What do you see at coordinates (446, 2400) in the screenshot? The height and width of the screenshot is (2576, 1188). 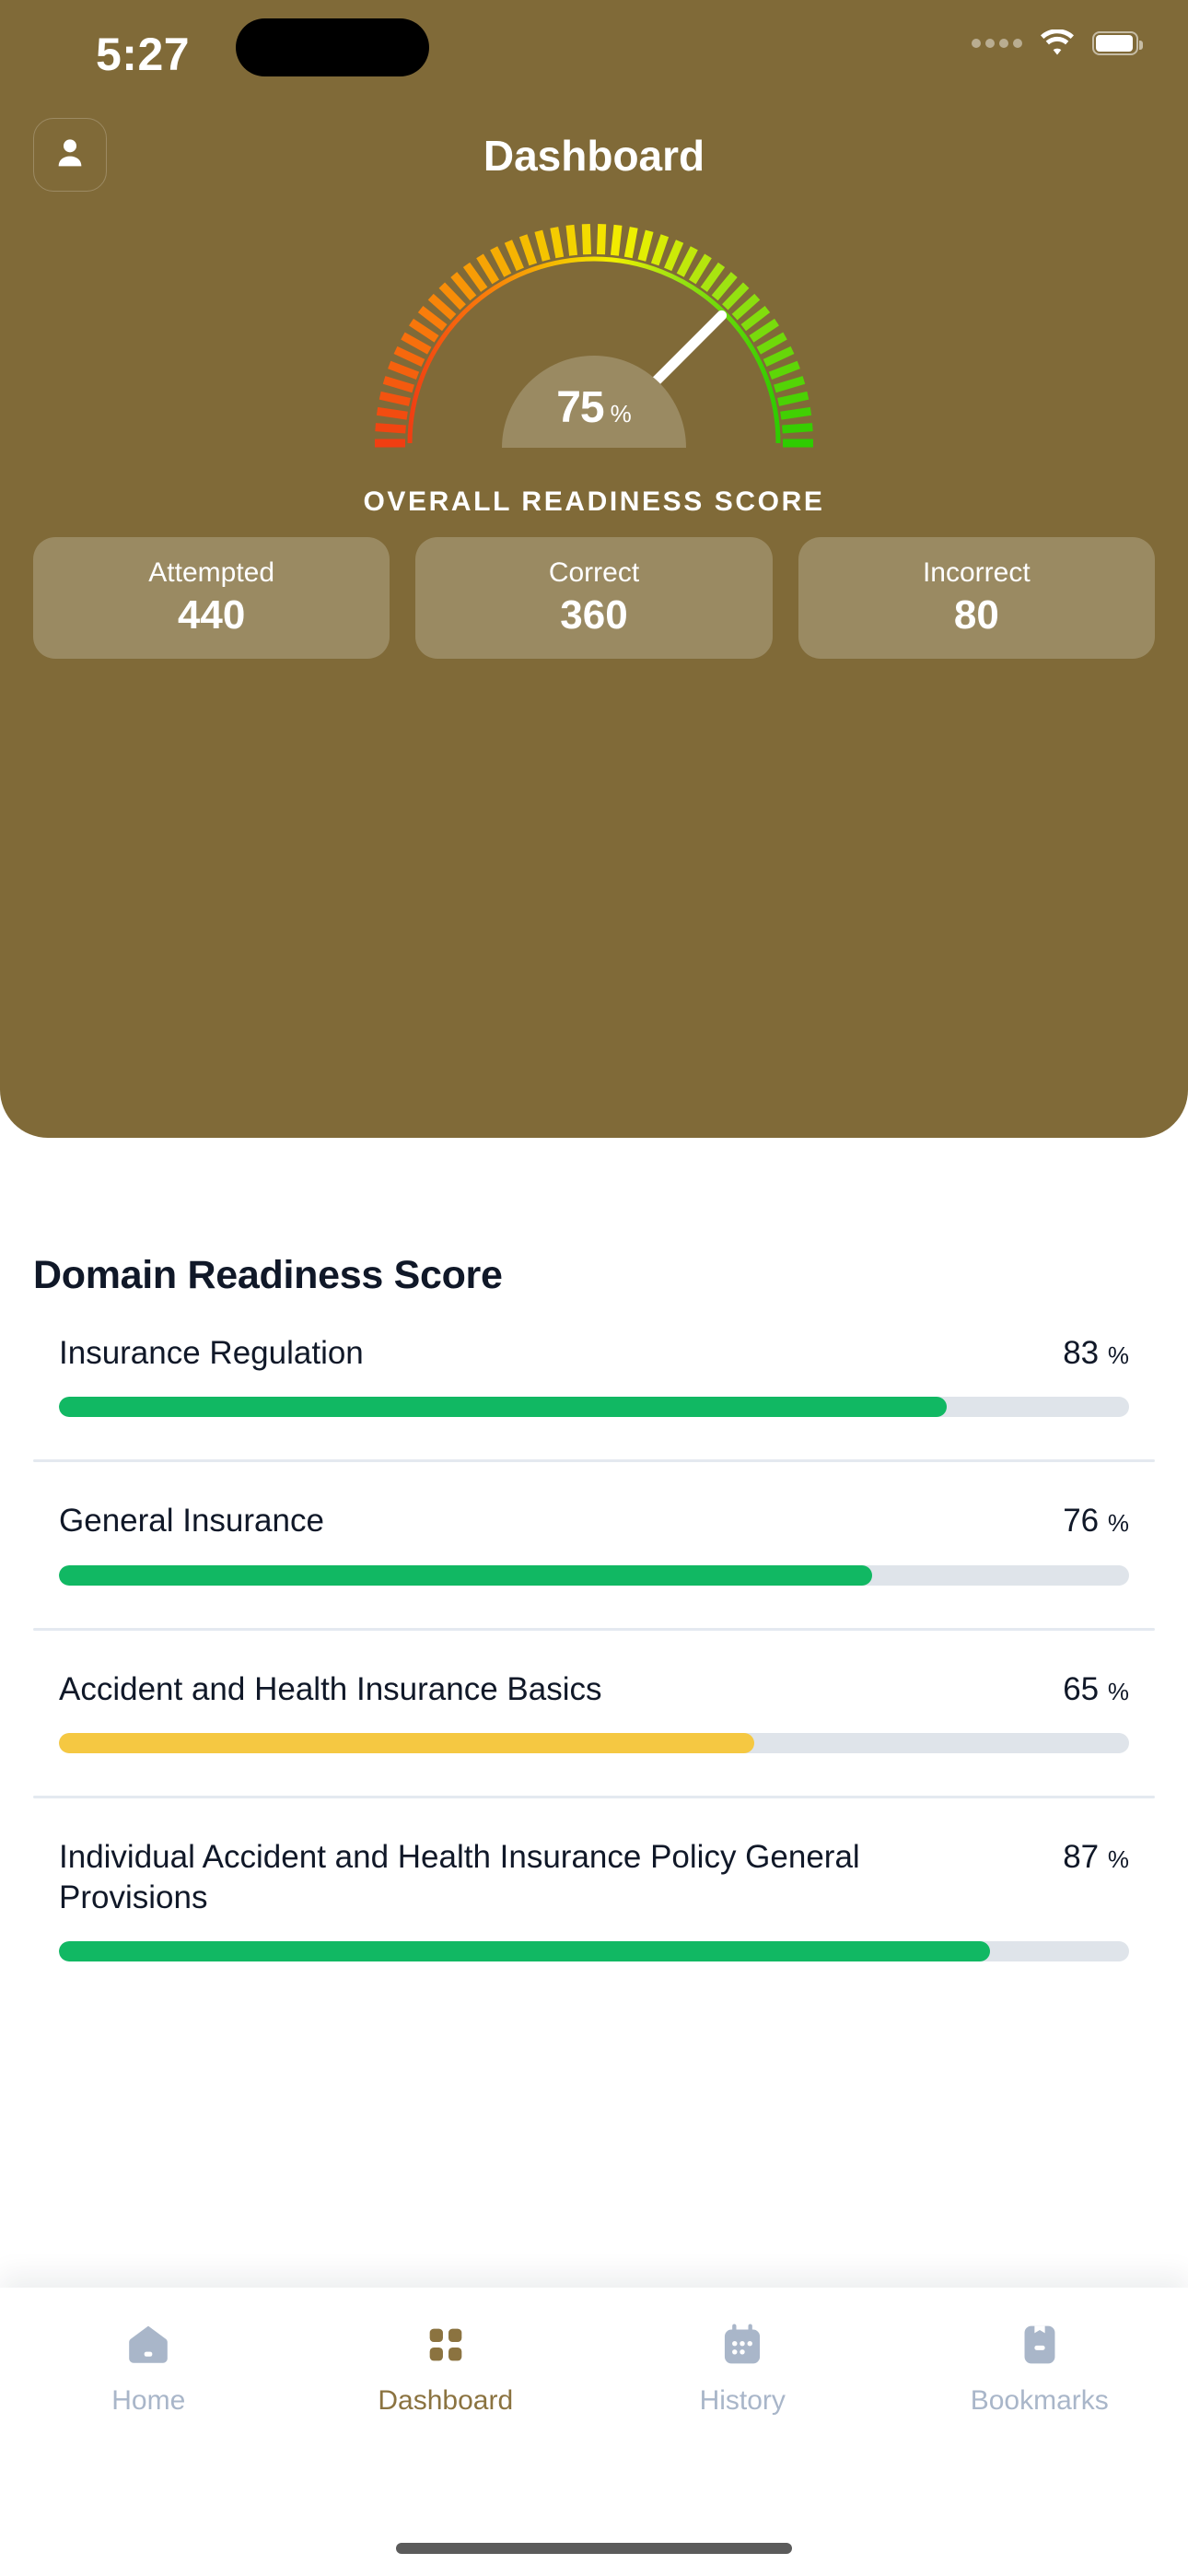 I see `tab-label: Dashboard` at bounding box center [446, 2400].